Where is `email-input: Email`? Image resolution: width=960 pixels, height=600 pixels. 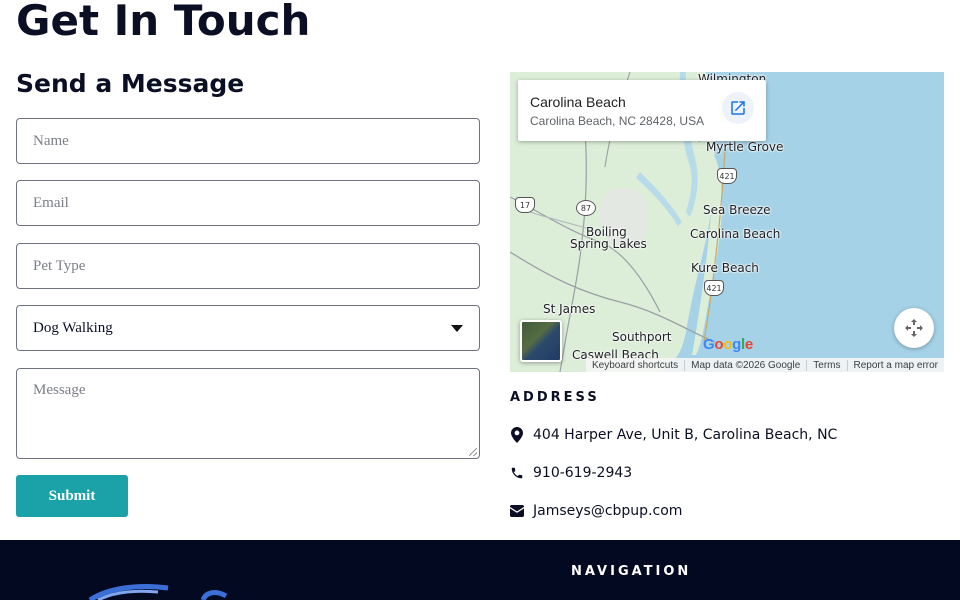
email-input: Email is located at coordinates (248, 203).